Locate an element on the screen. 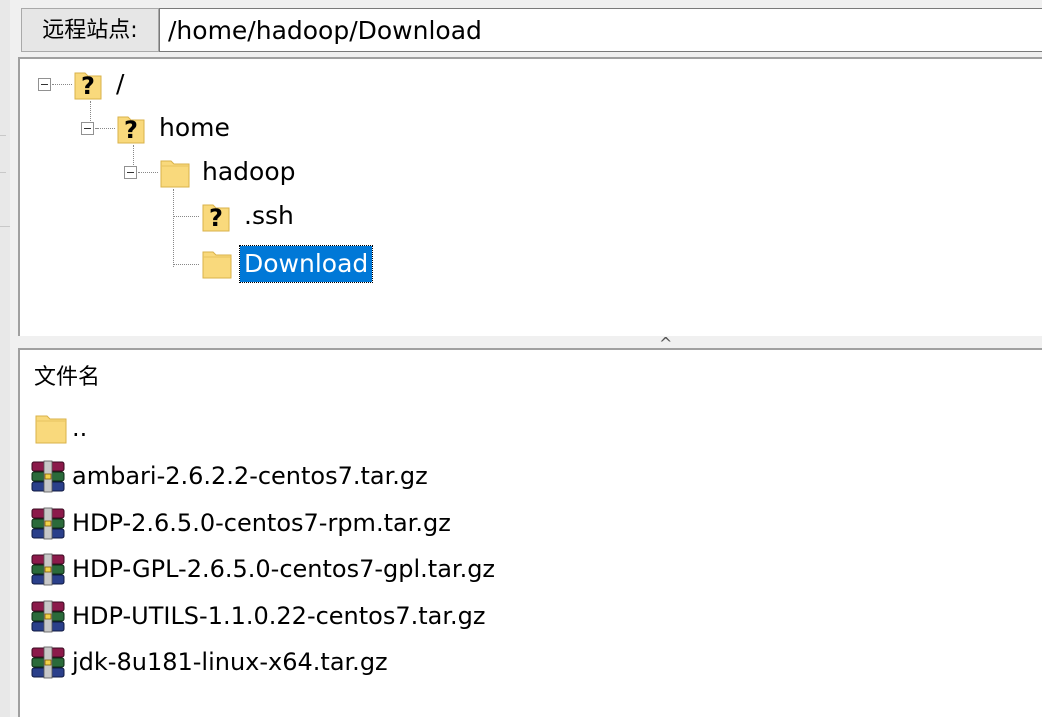  tree-node-ssh: ? .ssh is located at coordinates (180, 217).